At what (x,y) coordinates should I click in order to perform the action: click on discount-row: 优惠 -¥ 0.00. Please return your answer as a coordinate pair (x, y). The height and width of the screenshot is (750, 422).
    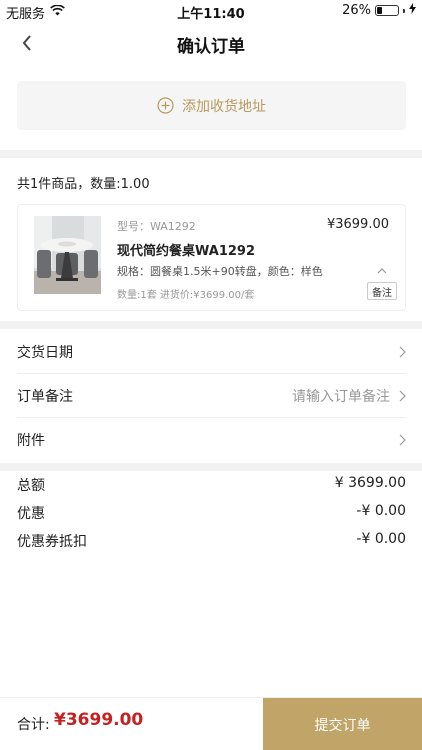
    Looking at the image, I should click on (211, 513).